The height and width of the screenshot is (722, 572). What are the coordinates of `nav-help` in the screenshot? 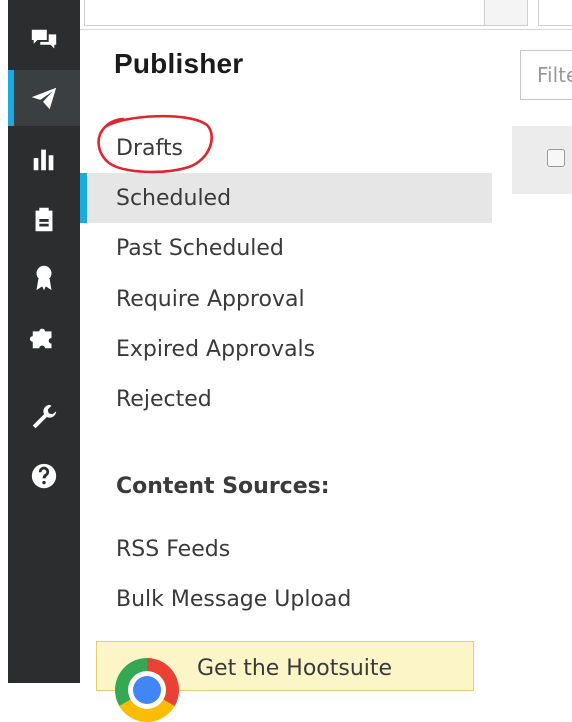 It's located at (44, 476).